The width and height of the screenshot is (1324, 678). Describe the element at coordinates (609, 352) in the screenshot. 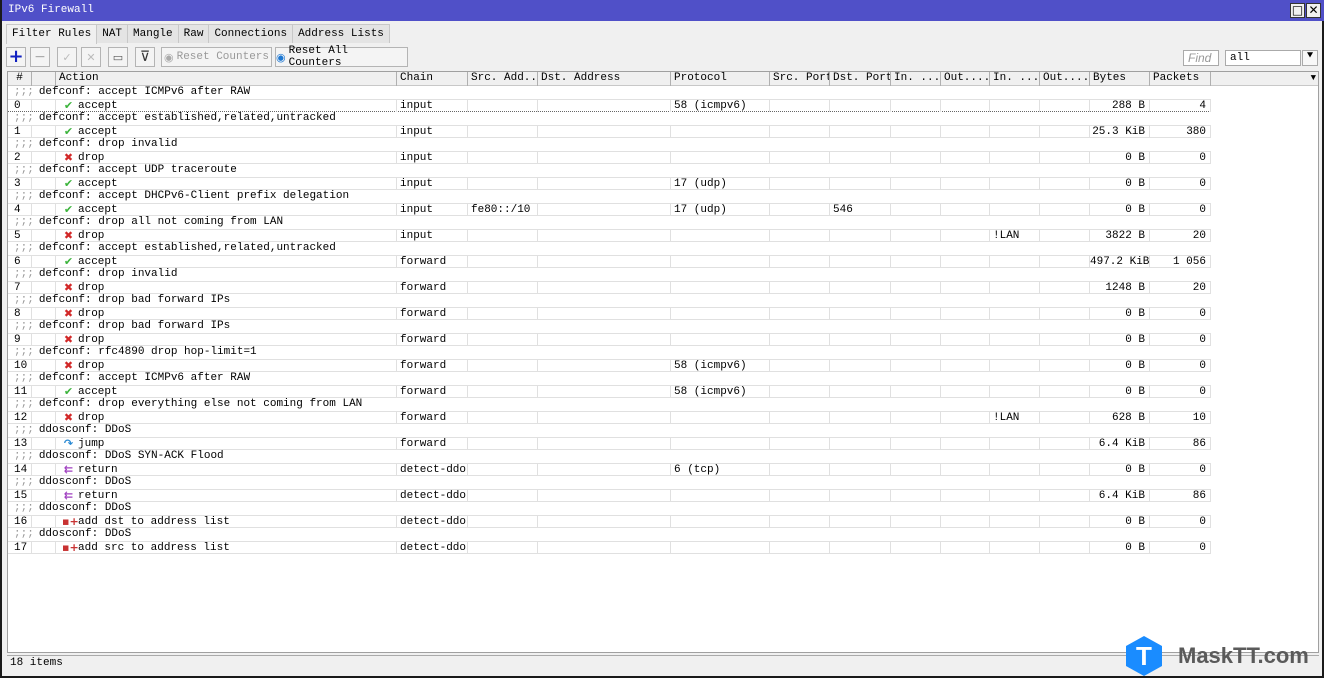

I see `rule-comment: ;;; defconf: rfc4890 drop hop-limit=1` at that location.